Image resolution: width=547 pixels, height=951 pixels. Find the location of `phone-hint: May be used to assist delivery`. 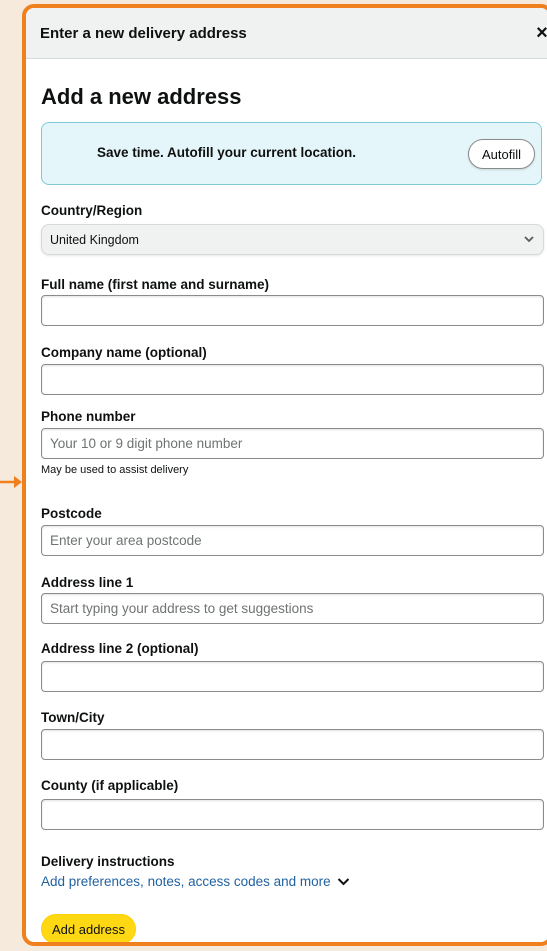

phone-hint: May be used to assist delivery is located at coordinates (115, 470).